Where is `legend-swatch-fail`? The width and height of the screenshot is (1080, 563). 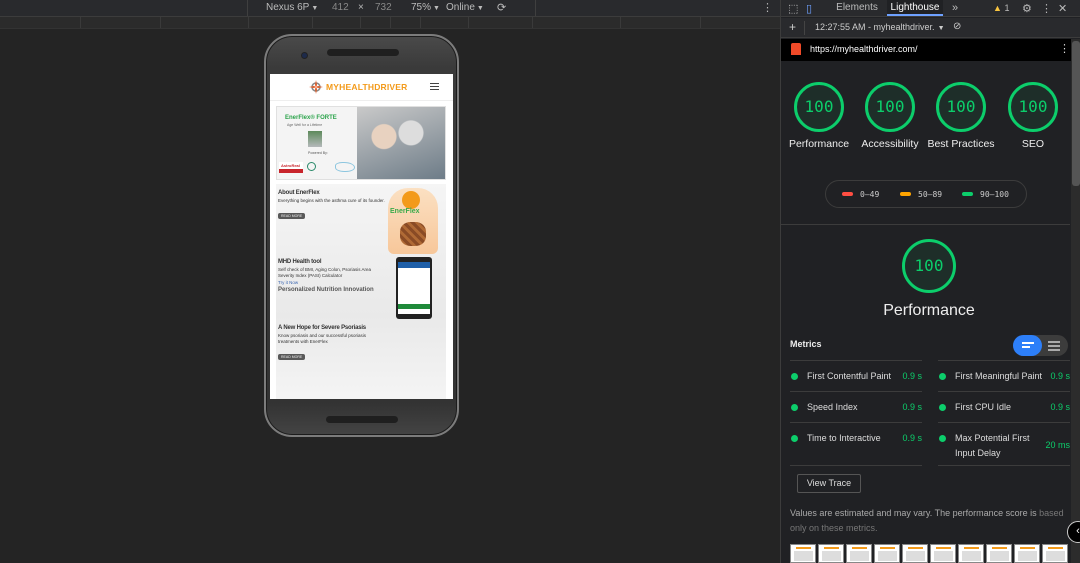
legend-swatch-fail is located at coordinates (847, 194).